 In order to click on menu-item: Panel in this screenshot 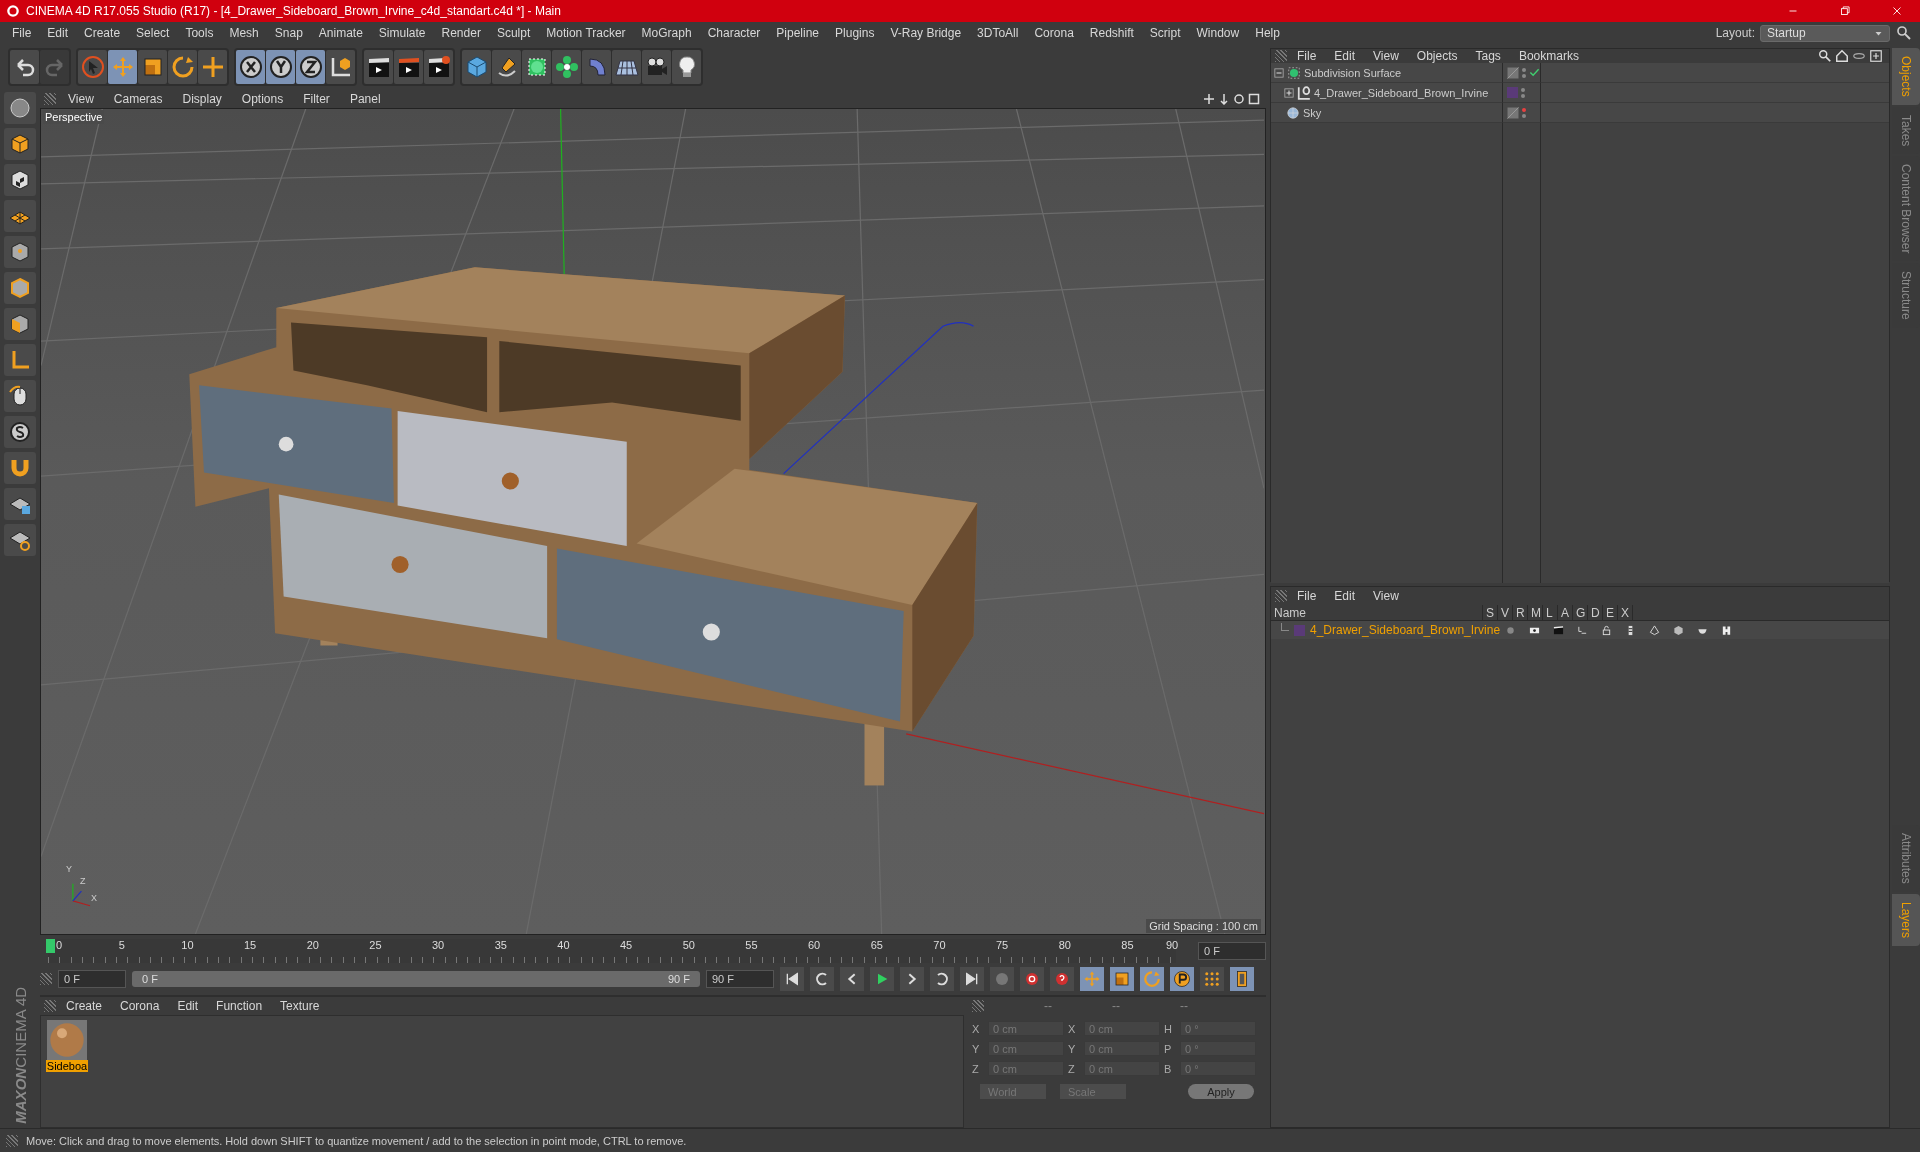, I will do `click(365, 99)`.